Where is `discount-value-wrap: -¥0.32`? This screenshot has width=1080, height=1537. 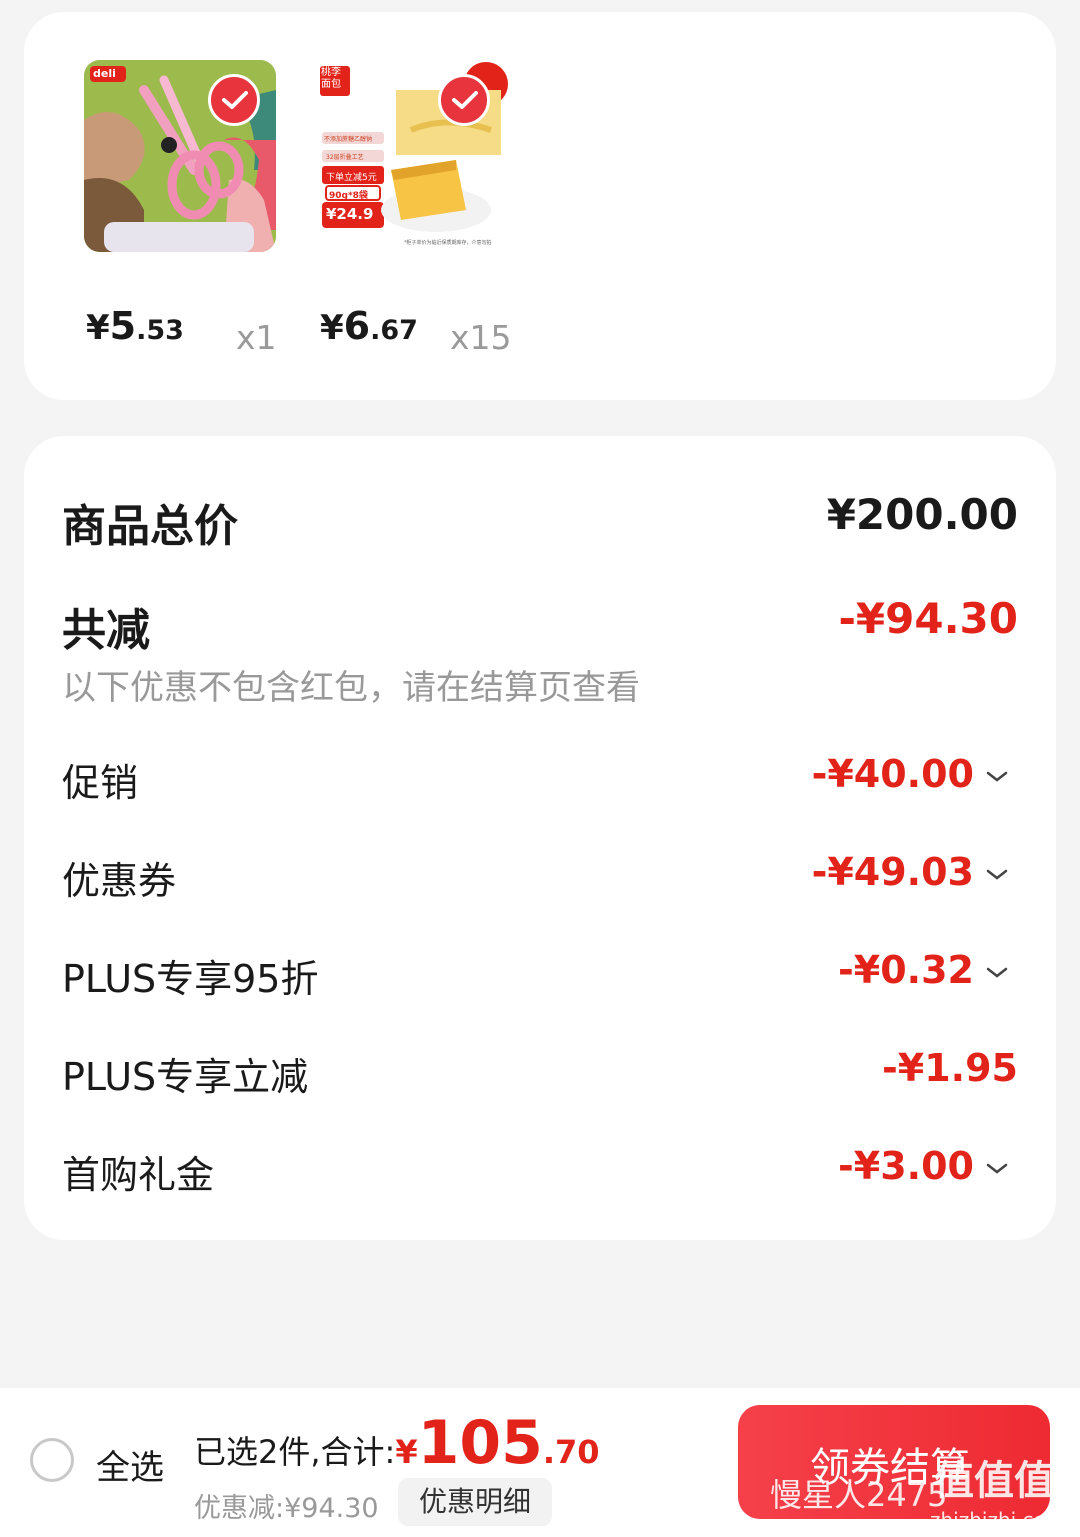
discount-value-wrap: -¥0.32 is located at coordinates (923, 970).